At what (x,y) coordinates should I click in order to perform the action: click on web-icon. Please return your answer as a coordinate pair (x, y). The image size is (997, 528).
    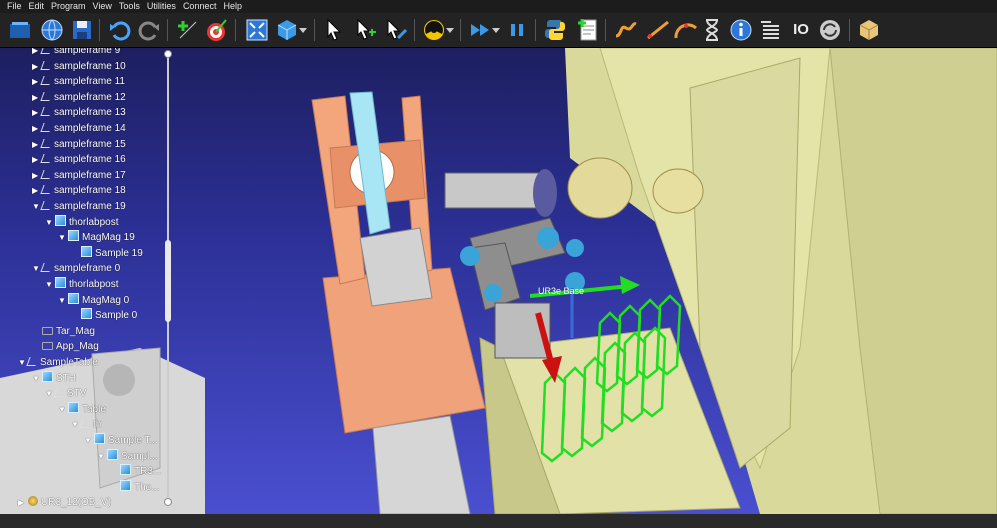
    Looking at the image, I should click on (52, 30).